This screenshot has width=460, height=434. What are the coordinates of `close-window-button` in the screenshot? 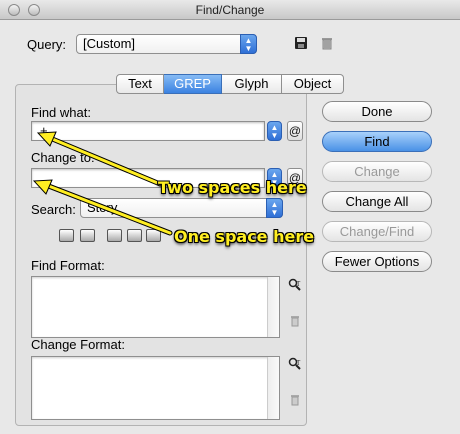 It's located at (14, 10).